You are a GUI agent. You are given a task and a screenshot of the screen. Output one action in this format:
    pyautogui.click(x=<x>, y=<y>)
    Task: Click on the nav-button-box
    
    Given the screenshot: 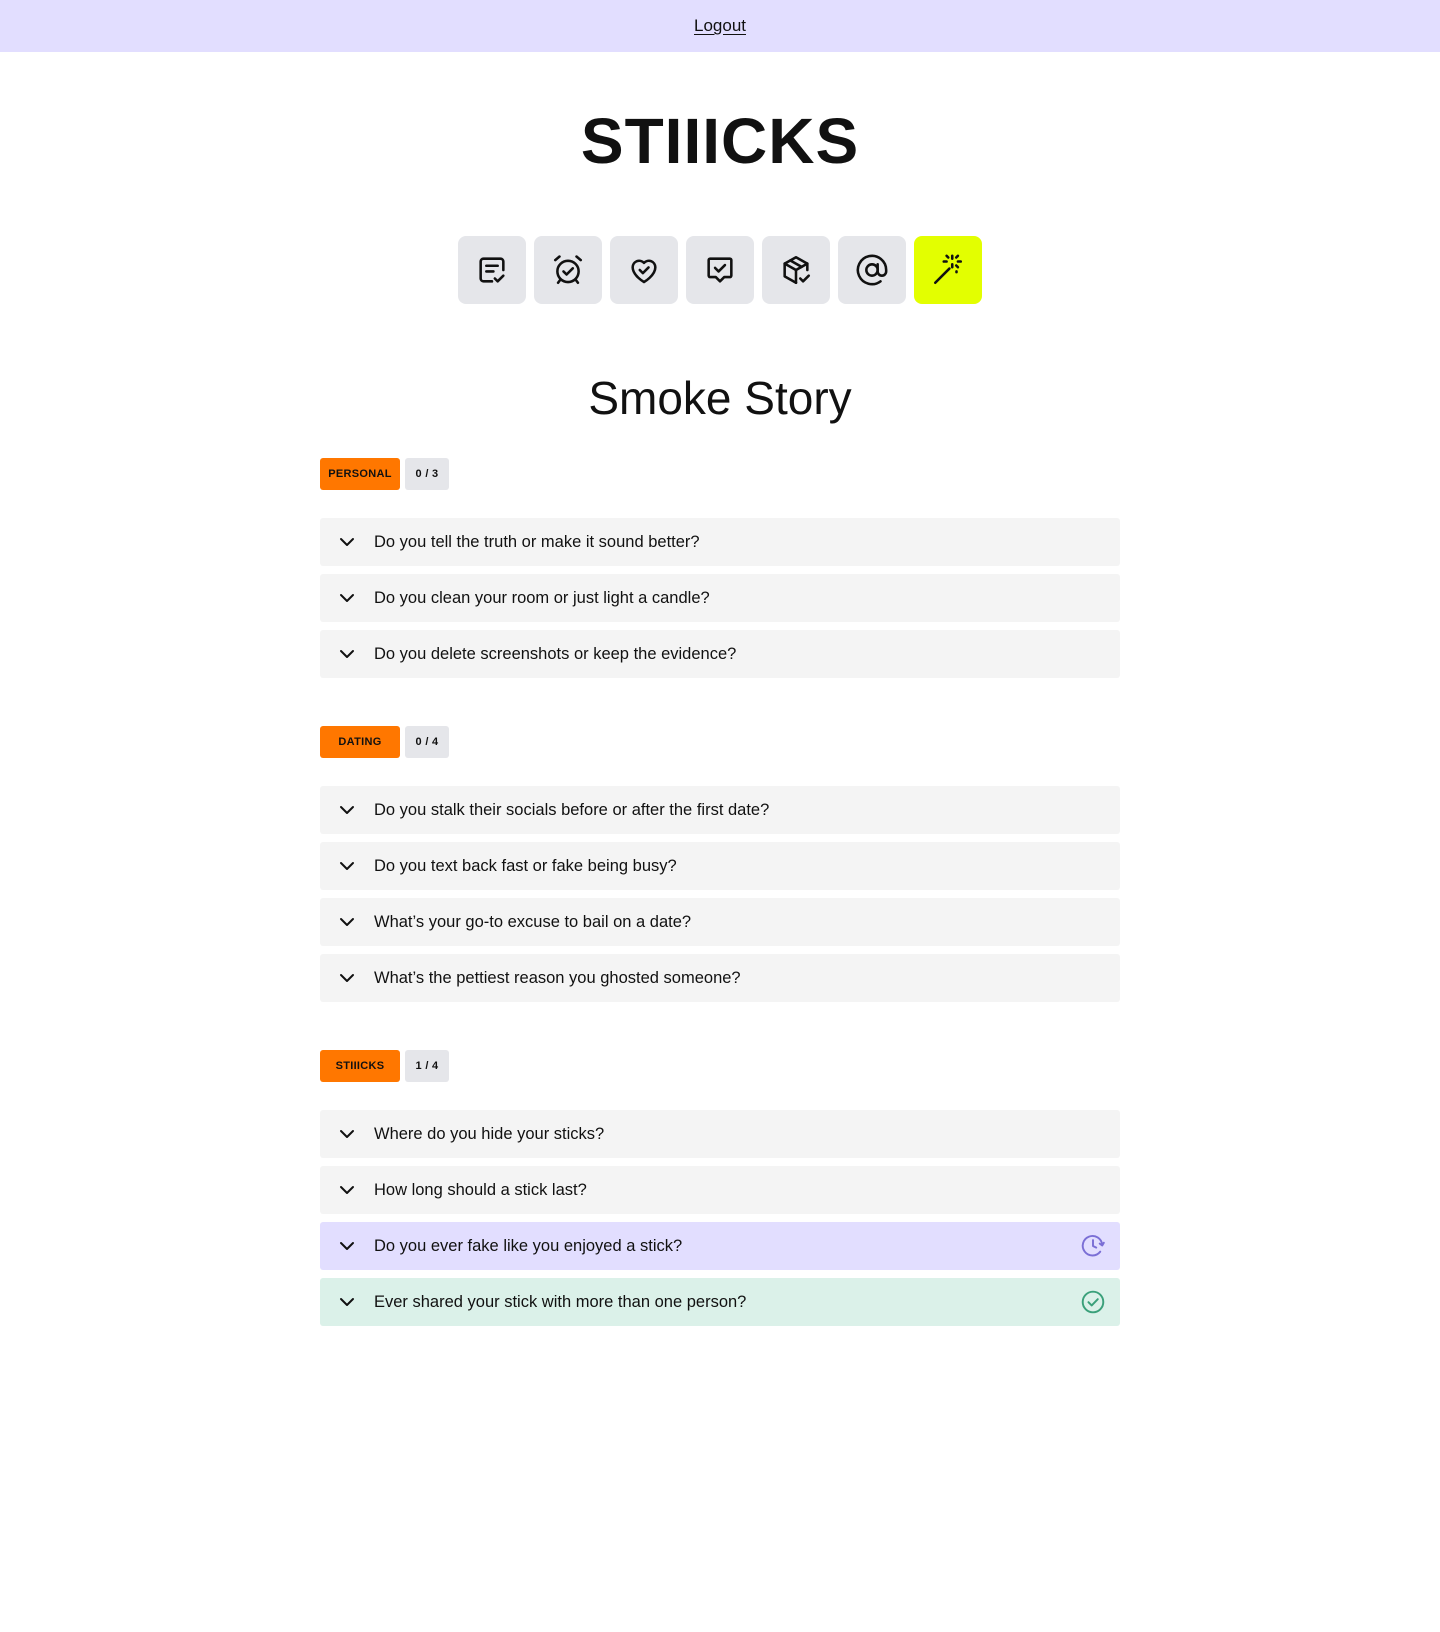 What is the action you would take?
    pyautogui.click(x=796, y=270)
    